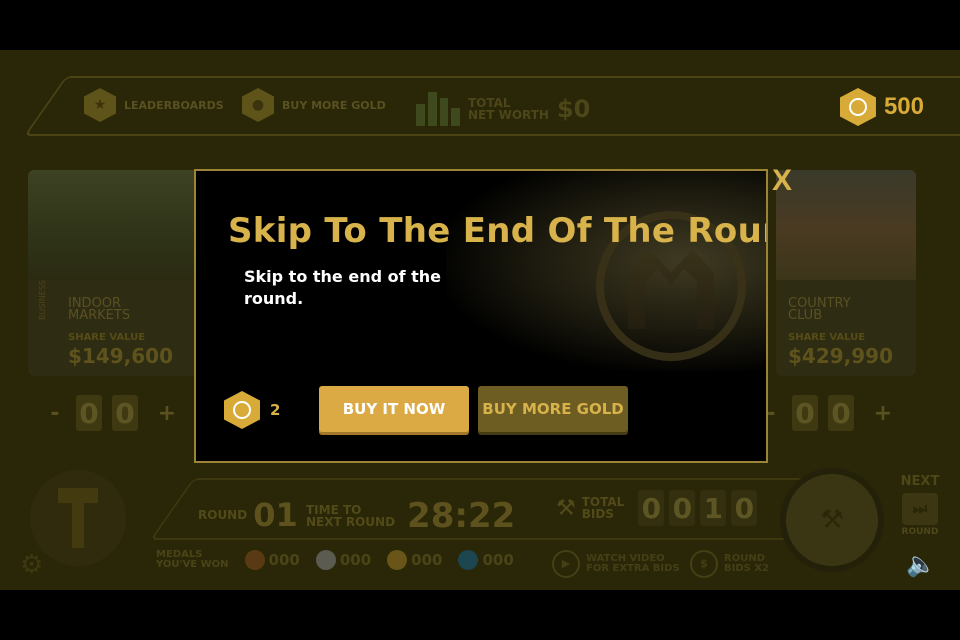 This screenshot has height=640, width=960. What do you see at coordinates (881, 107) in the screenshot?
I see `gold-balance: 500` at bounding box center [881, 107].